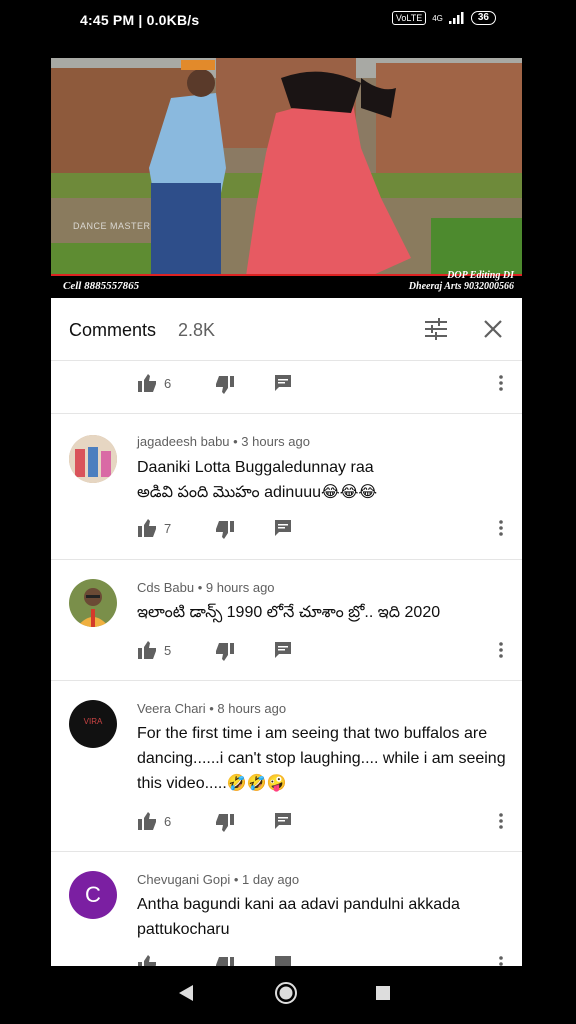  I want to click on comment-actions: 7, so click(327, 530).